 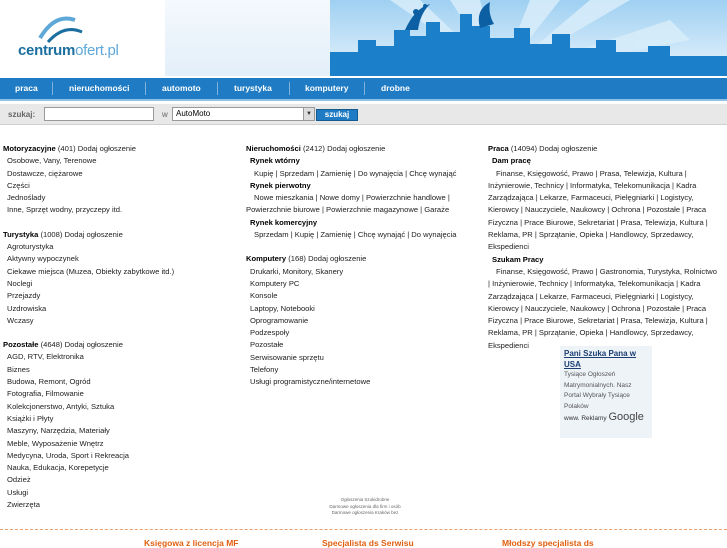 What do you see at coordinates (351, 382) in the screenshot?
I see `category-link: Usługi programistyczne/internetowe` at bounding box center [351, 382].